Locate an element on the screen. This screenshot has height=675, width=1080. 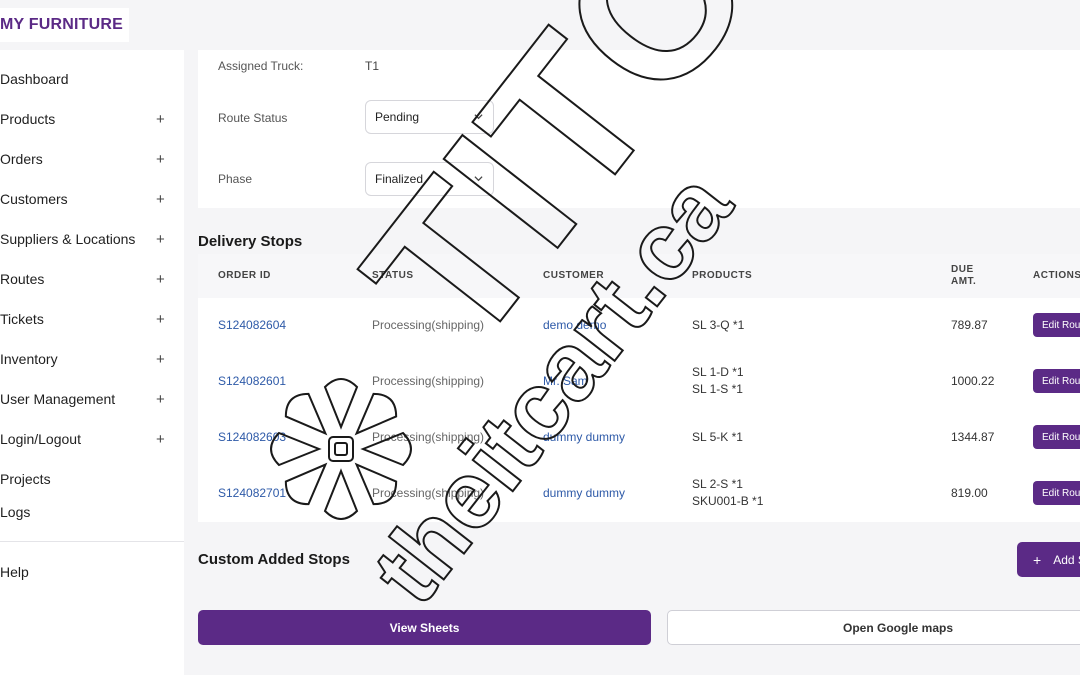
product-line: SL 3-Q *1 is located at coordinates (718, 325).